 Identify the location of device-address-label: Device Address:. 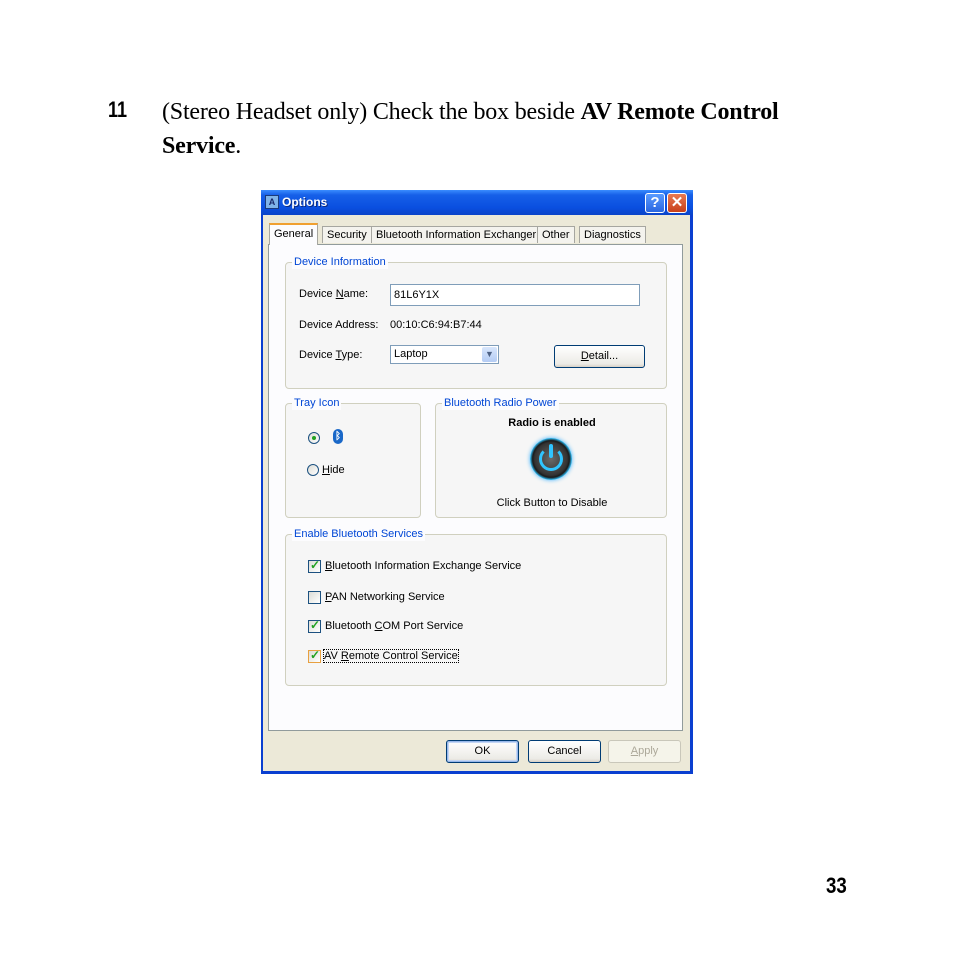
(339, 325).